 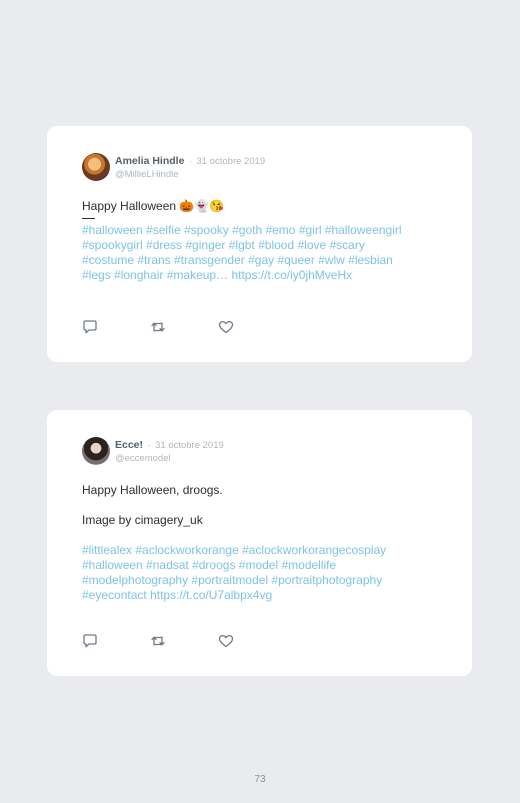 What do you see at coordinates (169, 458) in the screenshot?
I see `author-handle: @eccemodel` at bounding box center [169, 458].